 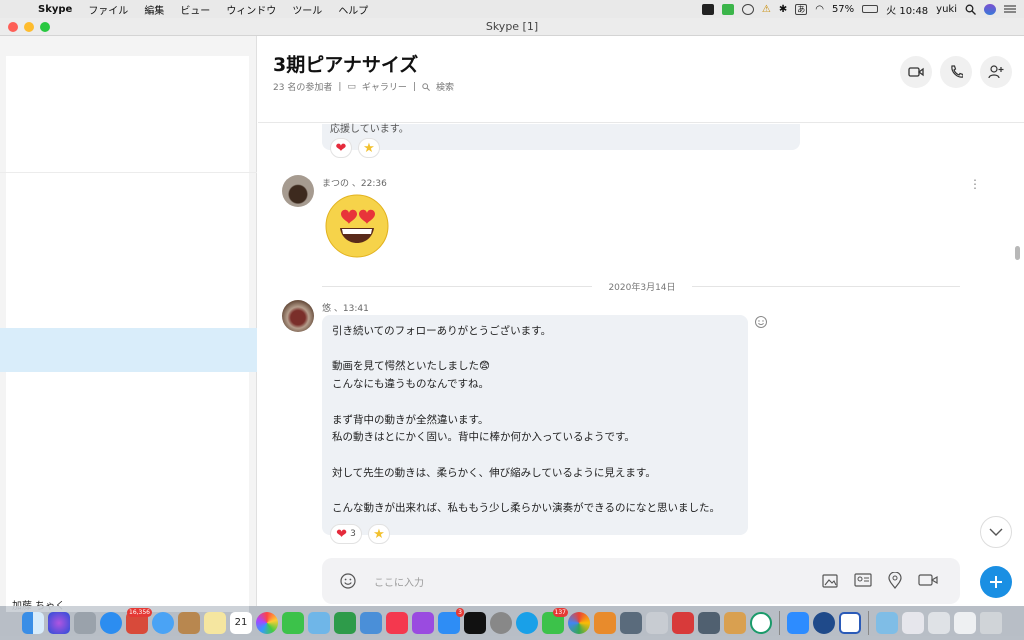 What do you see at coordinates (928, 580) in the screenshot?
I see `video-message-icon` at bounding box center [928, 580].